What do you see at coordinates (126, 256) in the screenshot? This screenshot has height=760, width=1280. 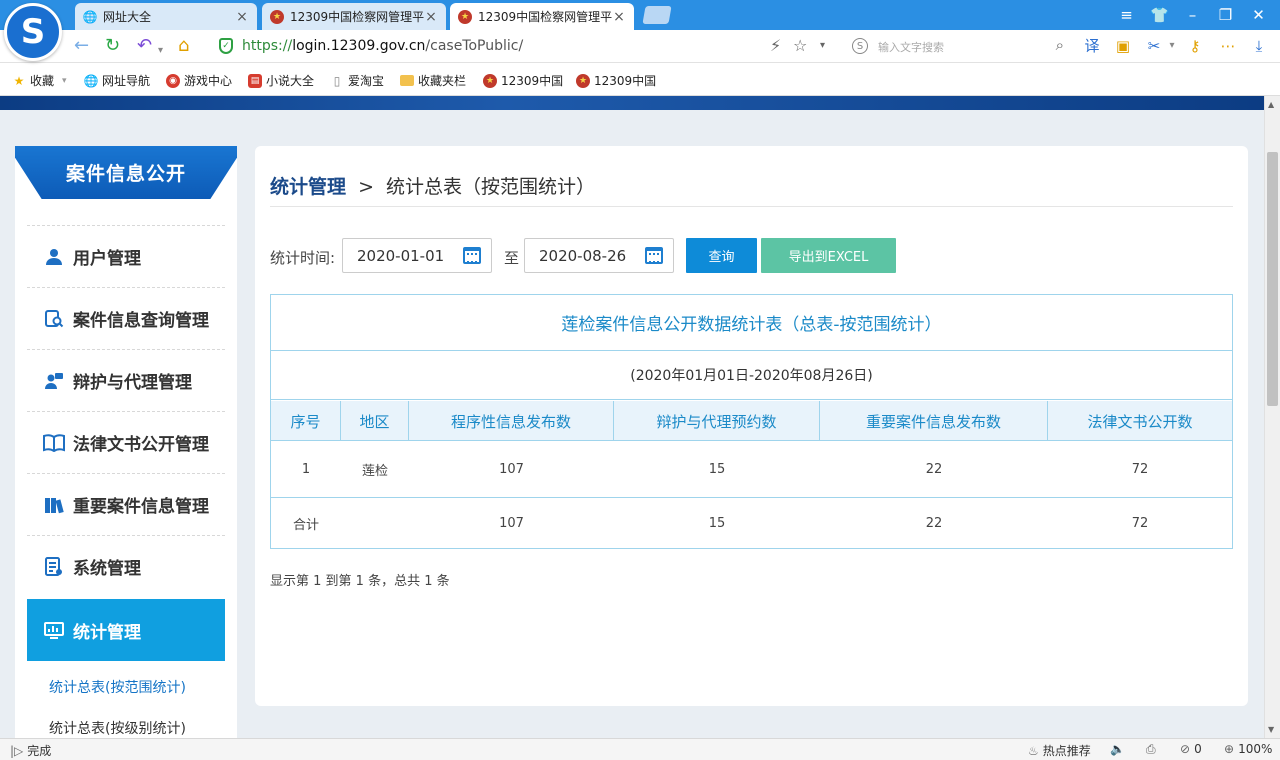 I see `sidebar-item-user-management: 用户管理` at bounding box center [126, 256].